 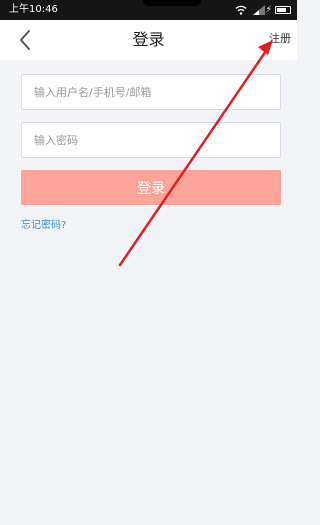 I want to click on login-button: 登录, so click(x=151, y=187).